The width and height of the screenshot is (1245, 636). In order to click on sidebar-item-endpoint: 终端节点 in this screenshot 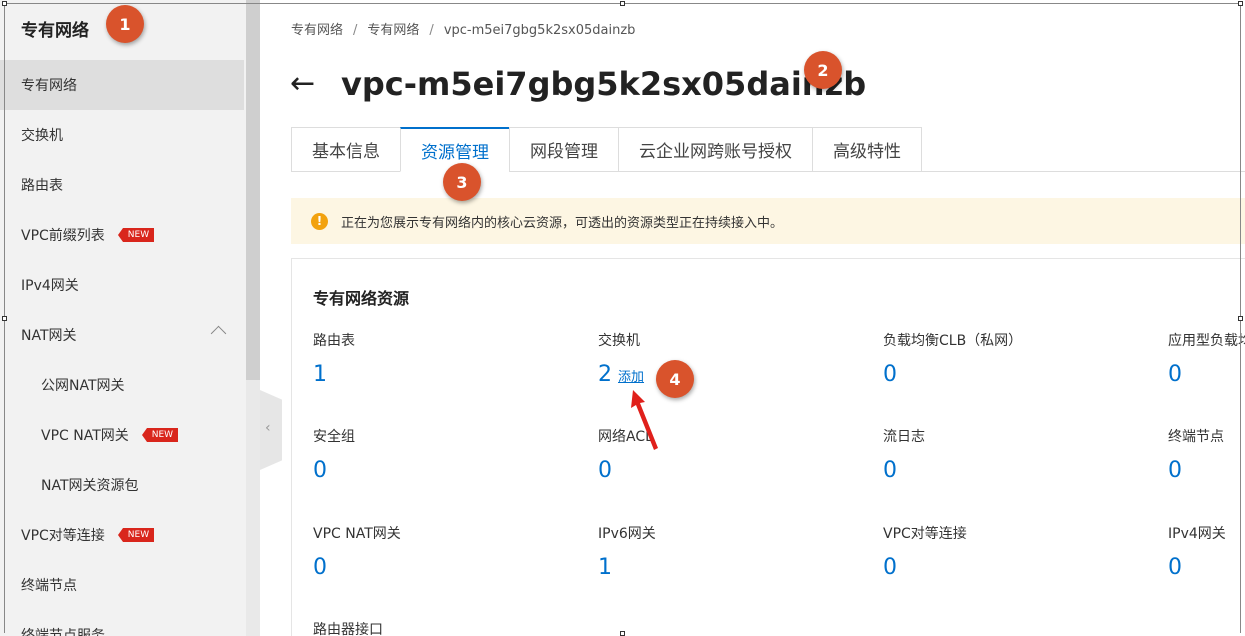, I will do `click(122, 585)`.